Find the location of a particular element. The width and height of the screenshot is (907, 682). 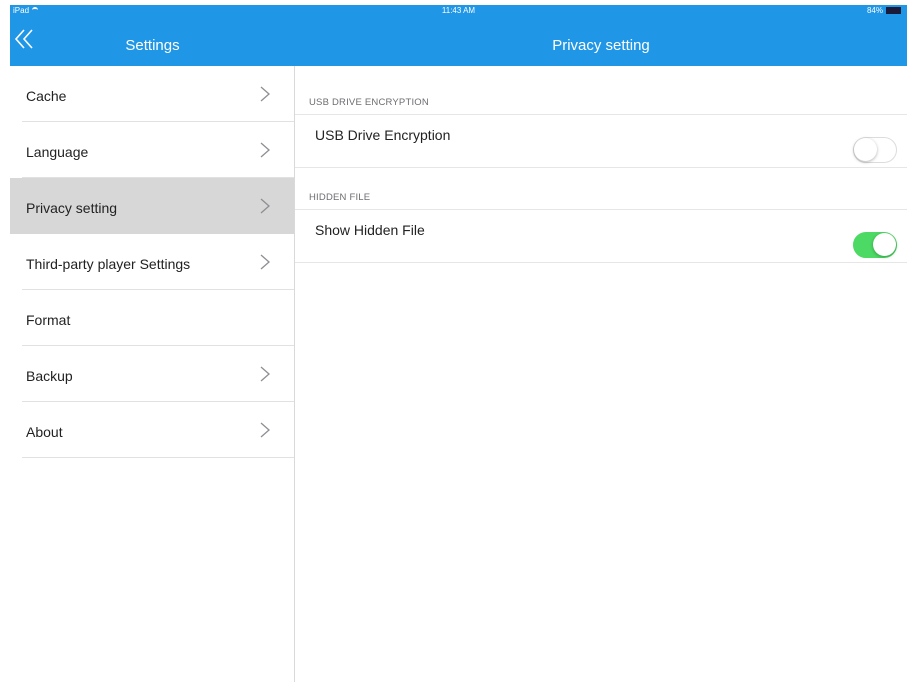

usb-drive-encryption-row: USB Drive Encryption is located at coordinates (601, 141).